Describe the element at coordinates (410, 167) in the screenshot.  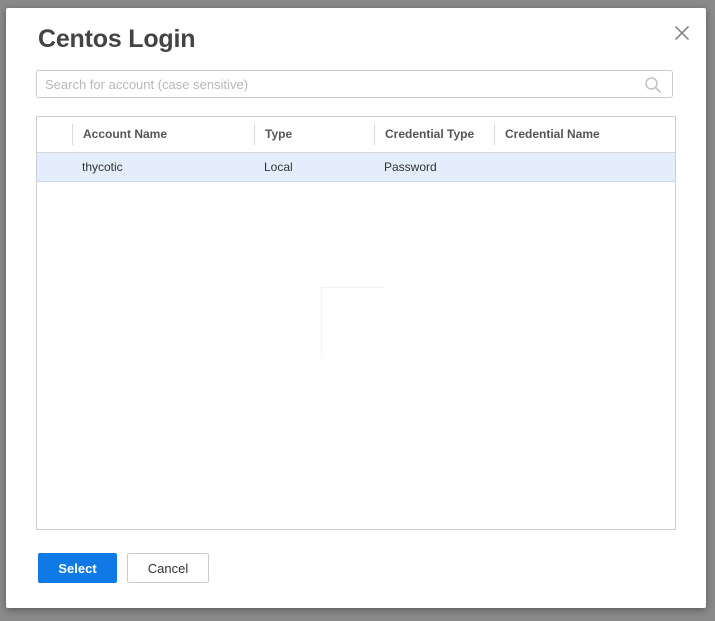
I see `cell-credential-type: Password` at that location.